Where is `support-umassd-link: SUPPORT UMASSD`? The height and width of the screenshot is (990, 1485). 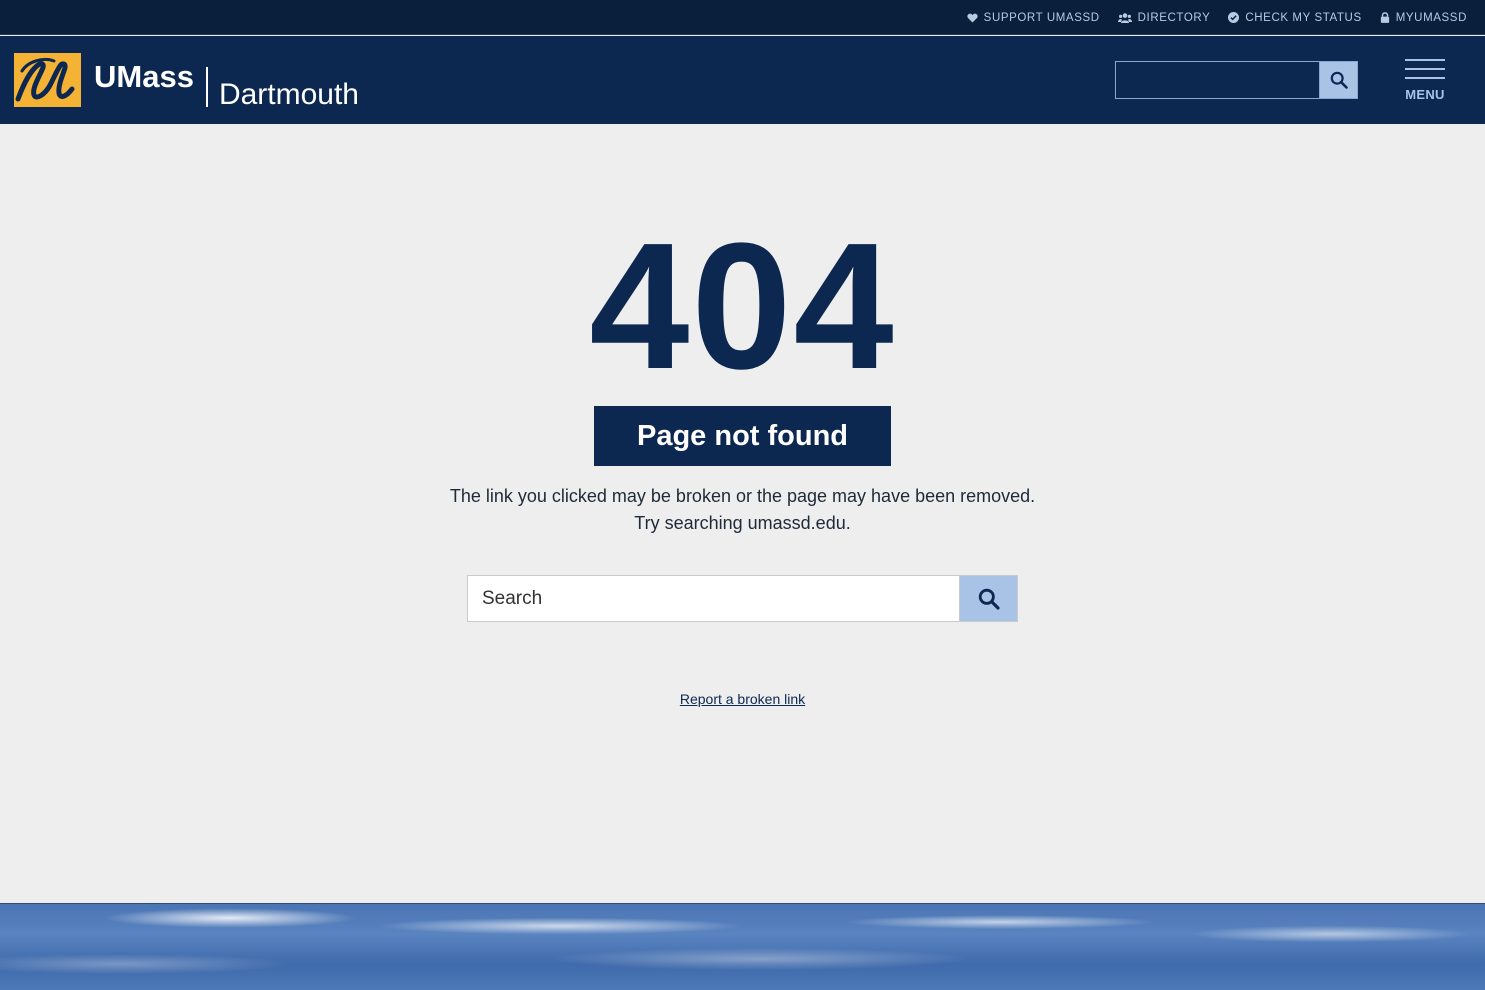
support-umassd-link: SUPPORT UMASSD is located at coordinates (1033, 18).